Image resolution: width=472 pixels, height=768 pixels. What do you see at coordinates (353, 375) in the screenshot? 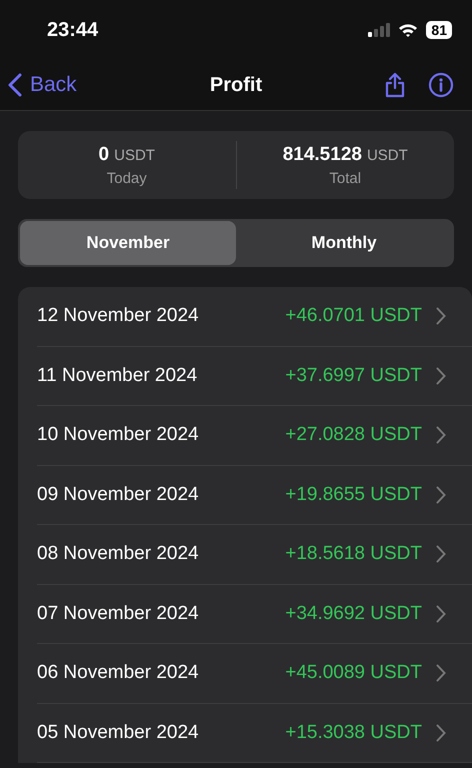
I see `row-amount: +37.6997 USDT` at bounding box center [353, 375].